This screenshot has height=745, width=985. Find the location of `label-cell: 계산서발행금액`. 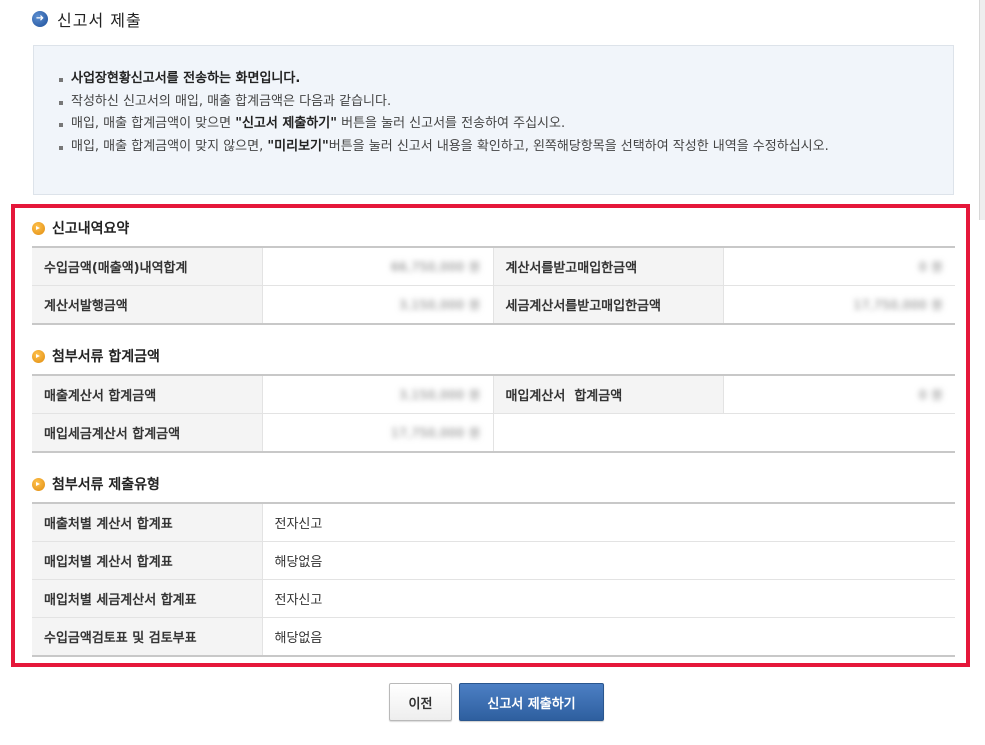

label-cell: 계산서발행금액 is located at coordinates (147, 304).